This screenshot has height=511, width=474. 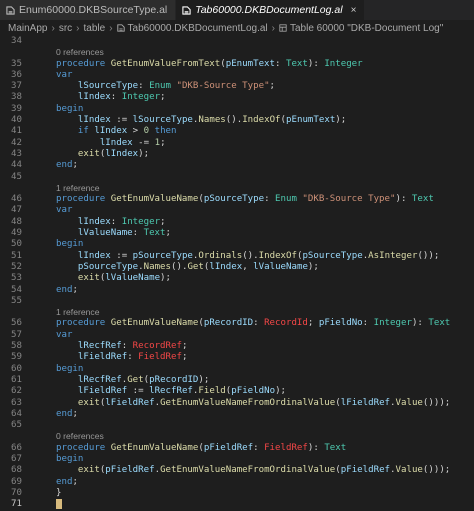 I want to click on code-line: 38 lIndex: Integer;, so click(x=237, y=97).